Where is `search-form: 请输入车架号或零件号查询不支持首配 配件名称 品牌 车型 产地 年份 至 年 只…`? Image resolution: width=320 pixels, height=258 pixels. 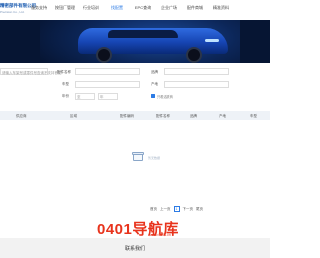
search-form: 请输入车架号或零件号查询不支持首配 配件名称 品牌 车型 产地 年份 至 年 只… is located at coordinates (135, 84).